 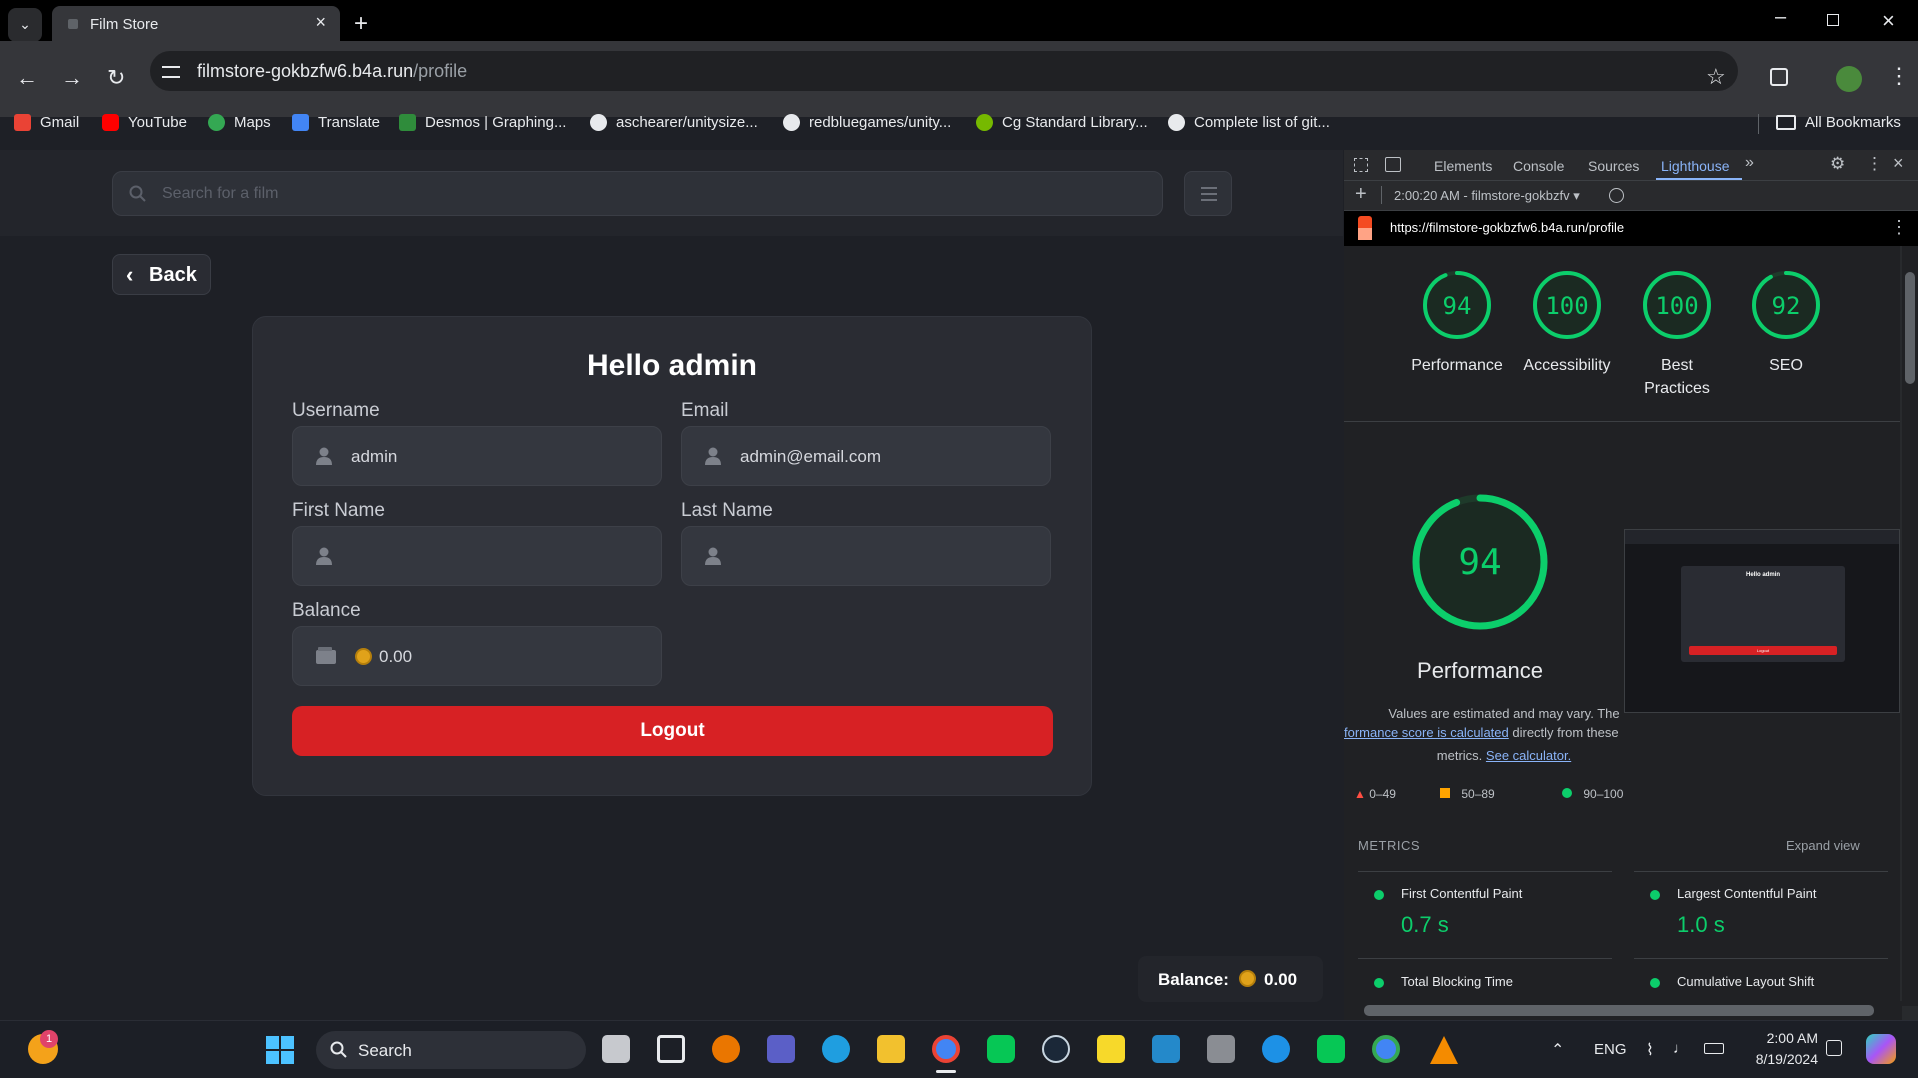 I want to click on vlc-icon, so click(x=1444, y=1050).